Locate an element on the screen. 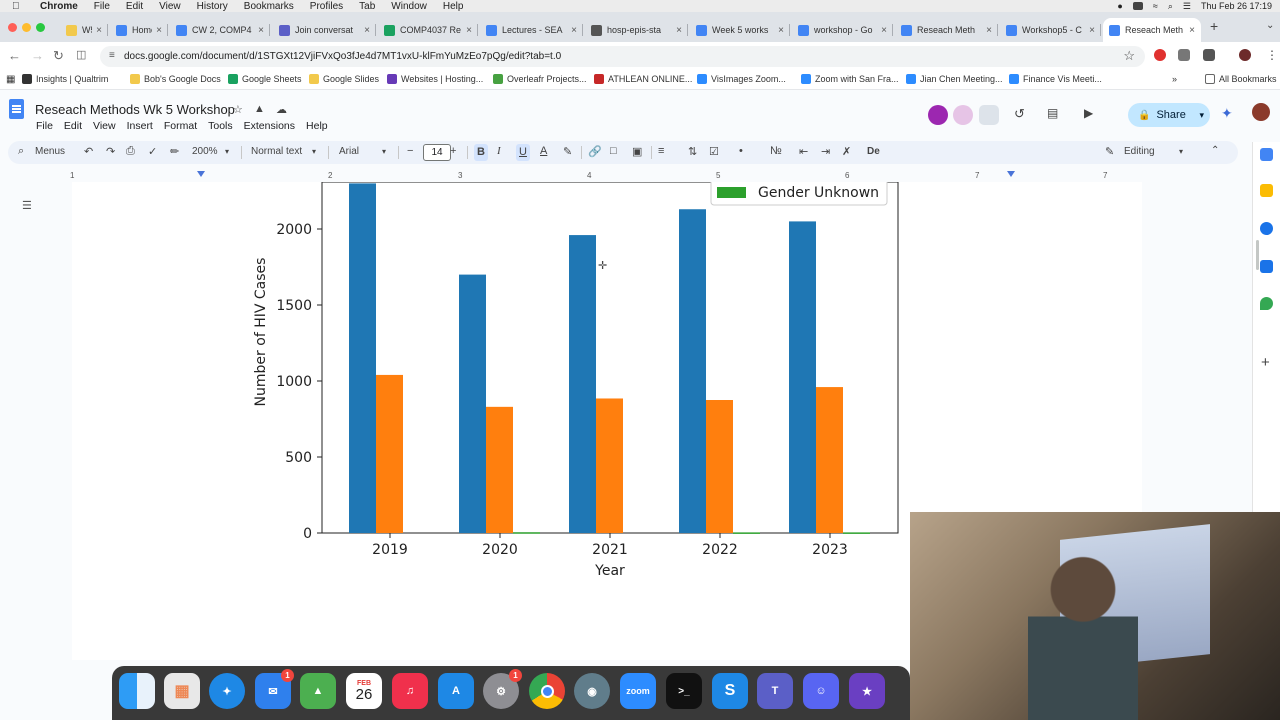 The width and height of the screenshot is (1280, 720). system-settings-icon: ⚙ 1 is located at coordinates (502, 689).